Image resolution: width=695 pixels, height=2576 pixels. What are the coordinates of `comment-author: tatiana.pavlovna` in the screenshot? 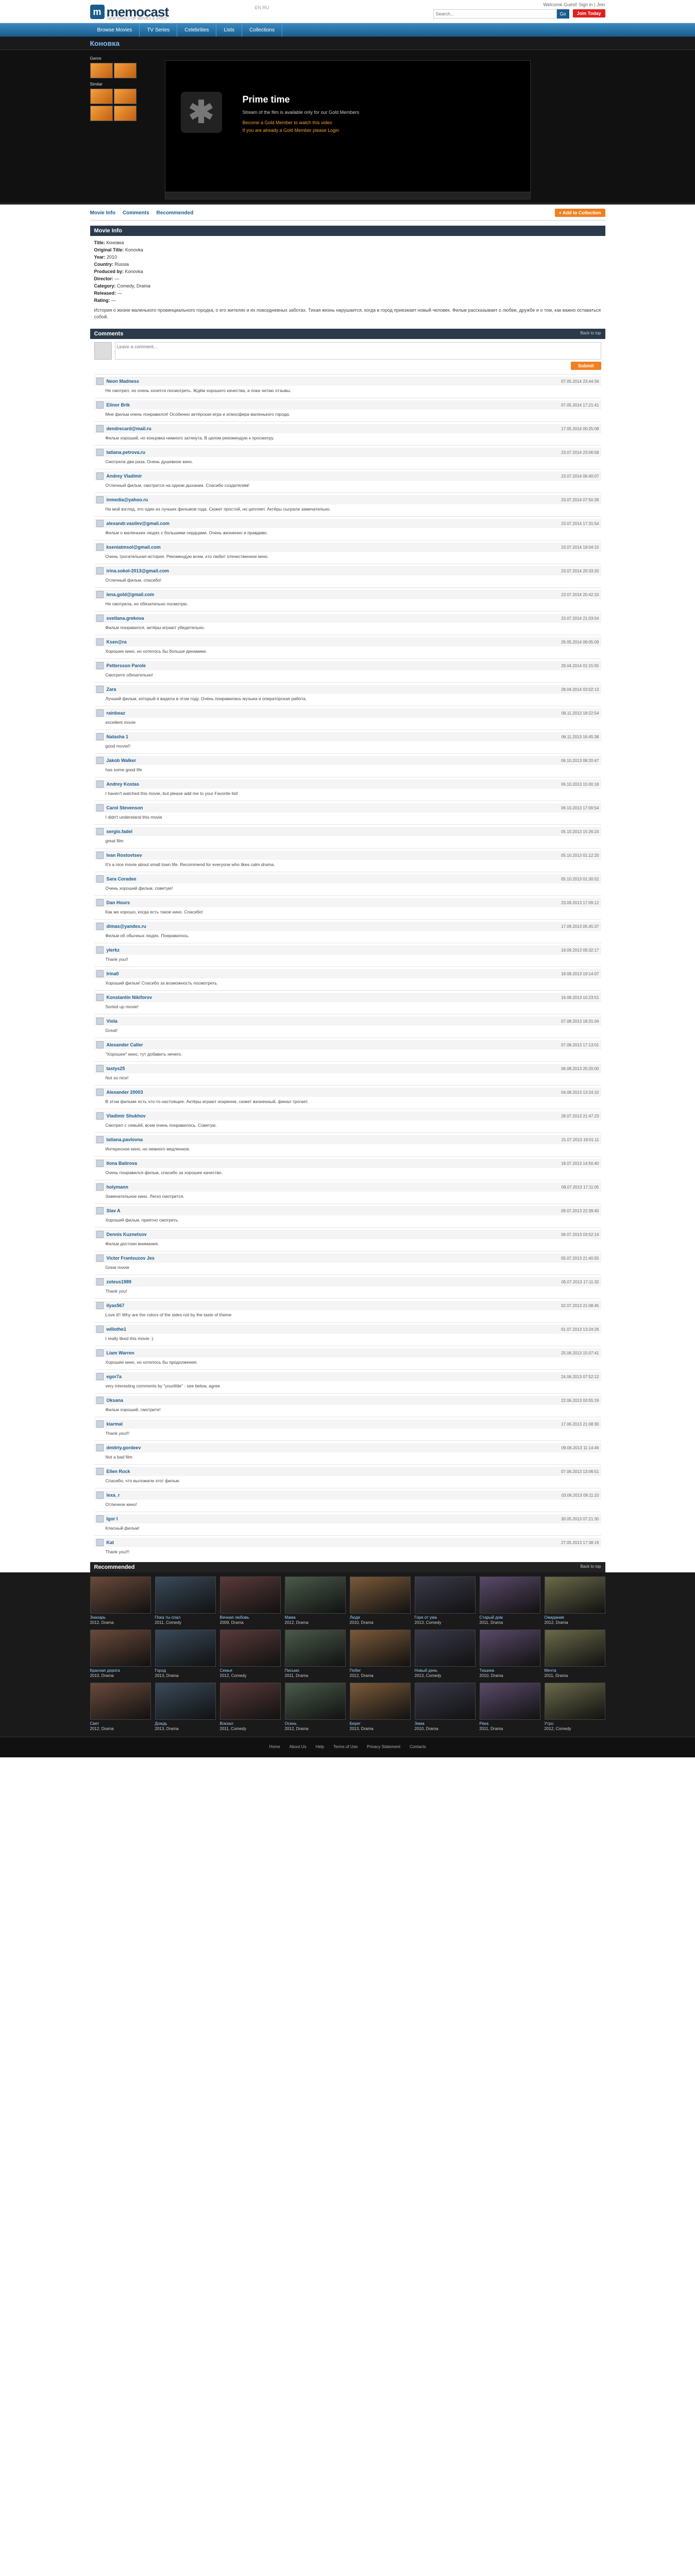 It's located at (125, 1139).